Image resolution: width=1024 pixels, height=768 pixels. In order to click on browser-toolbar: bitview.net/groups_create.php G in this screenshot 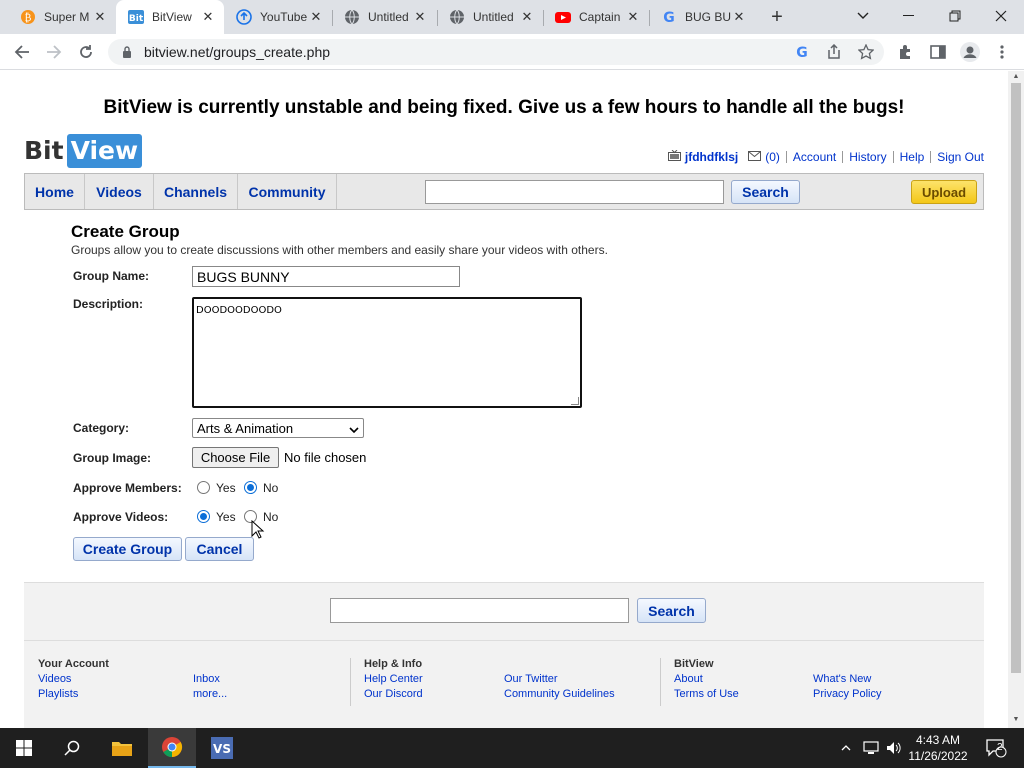, I will do `click(512, 52)`.